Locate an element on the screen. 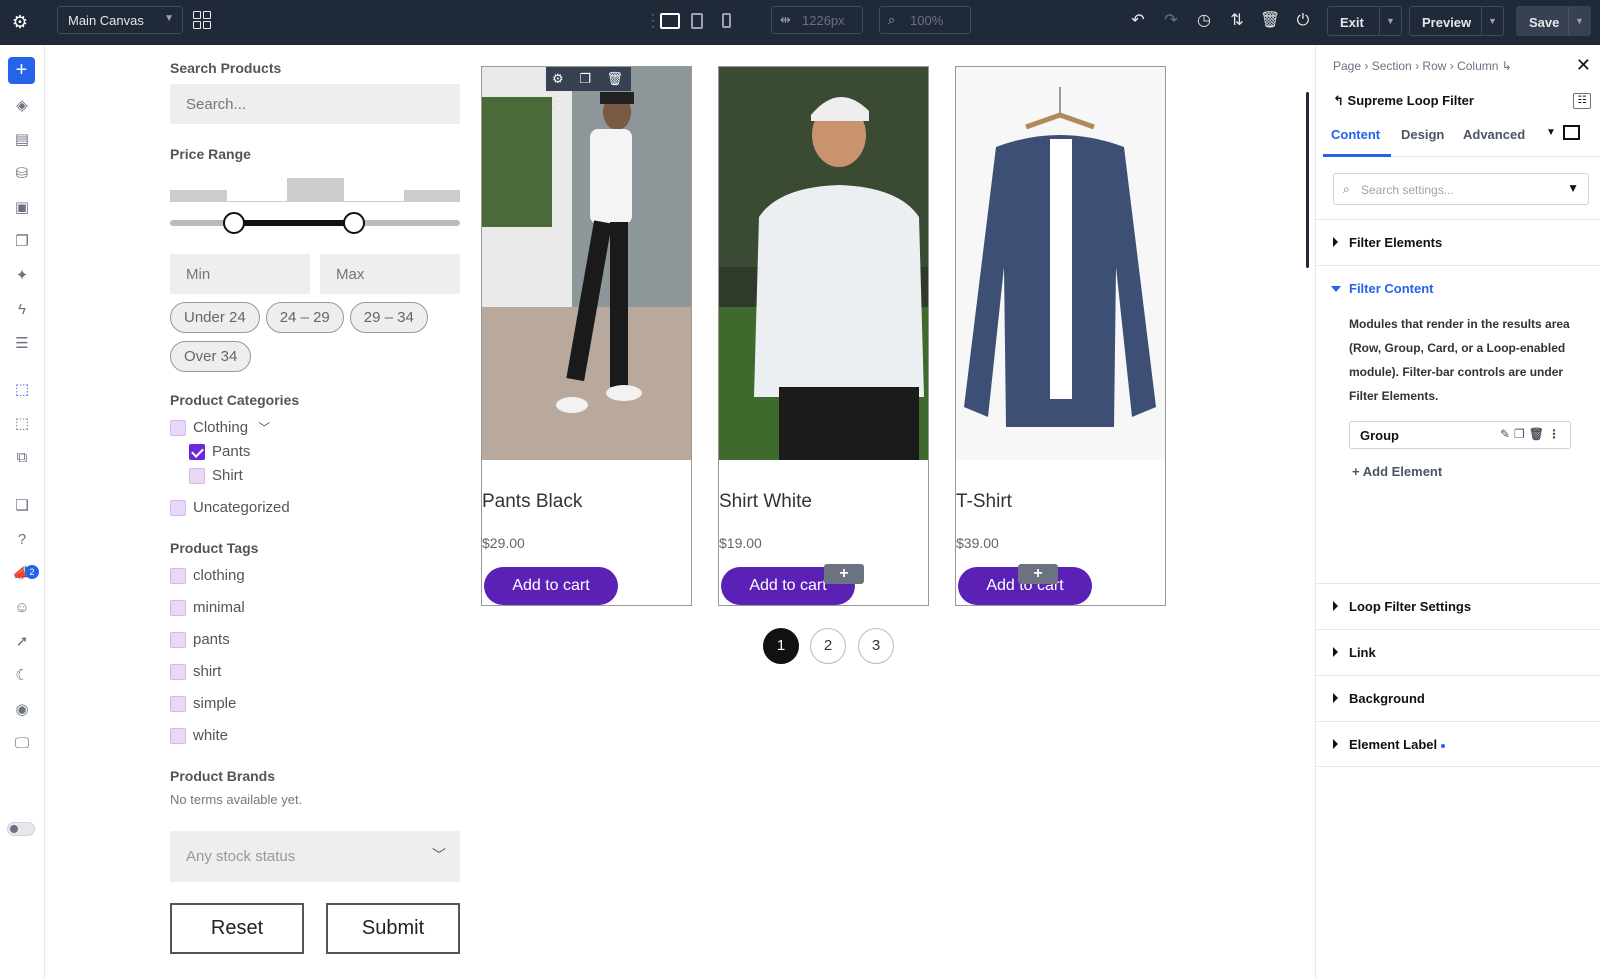 Image resolution: width=1600 pixels, height=978 pixels. add-module-button: + is located at coordinates (21, 70).